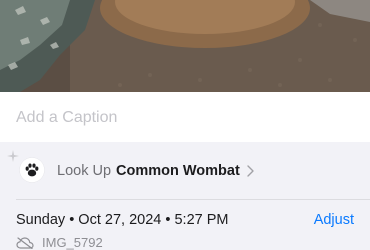 This screenshot has width=370, height=250. I want to click on photo-date: Sunday • Oct 27, 2024 • 5:27 PM, so click(122, 220).